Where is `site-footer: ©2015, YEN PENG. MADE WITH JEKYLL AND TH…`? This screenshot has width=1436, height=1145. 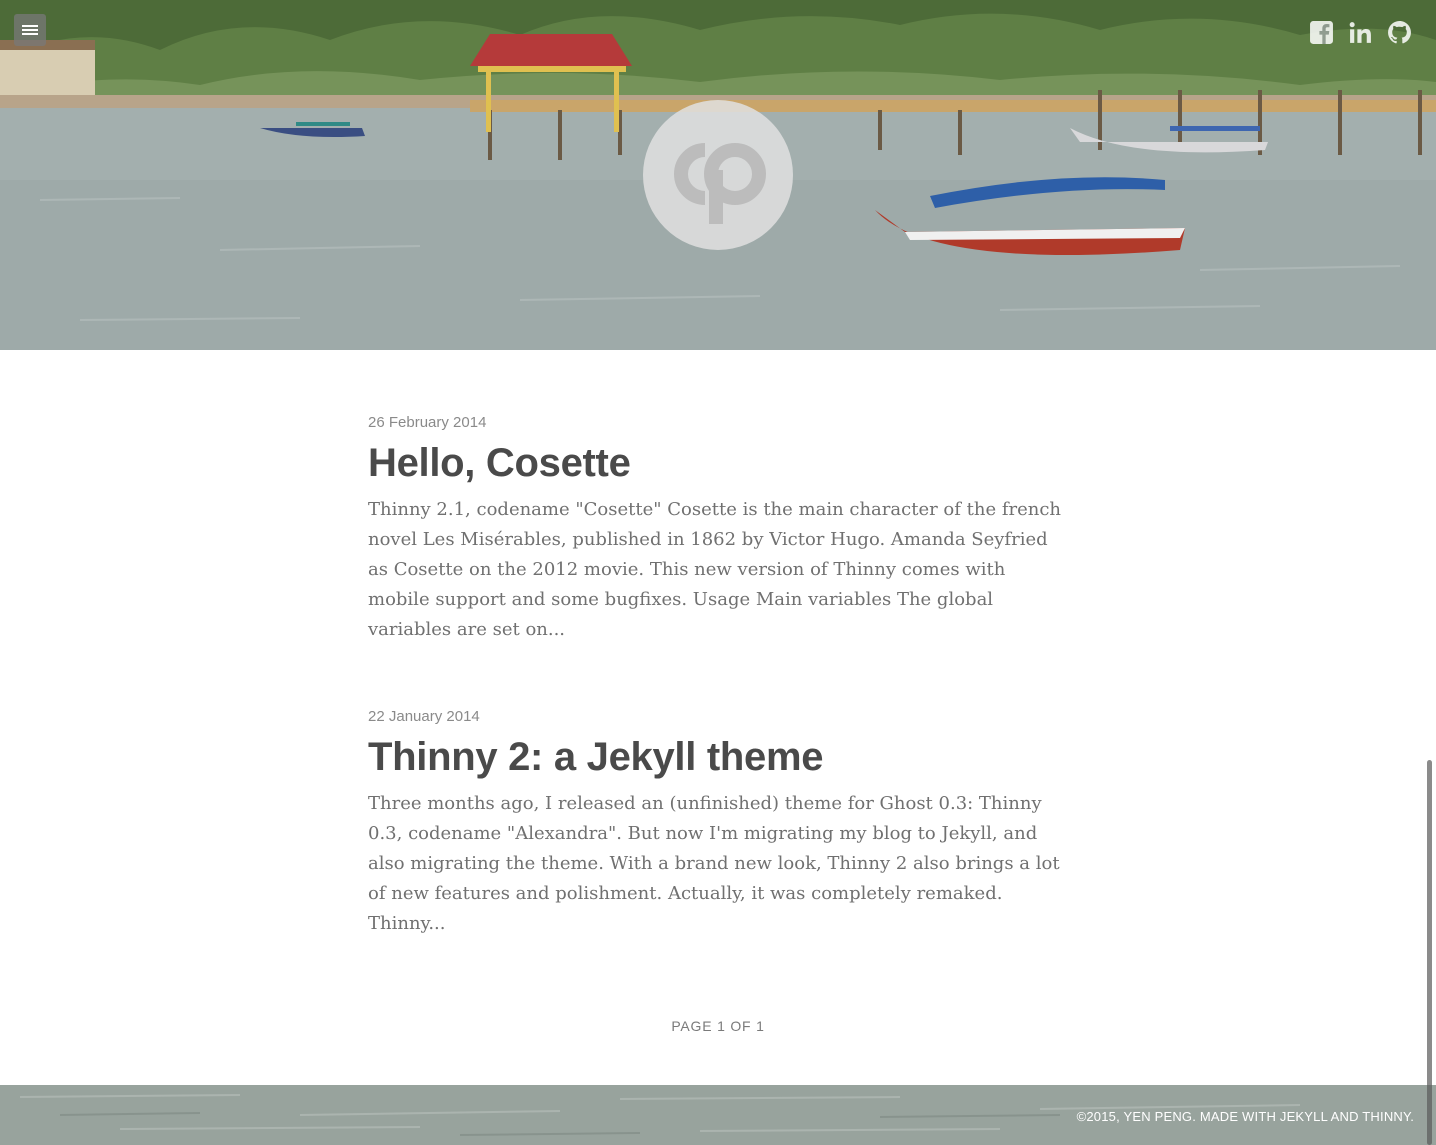
site-footer: ©2015, YEN PENG. MADE WITH JEKYLL AND TH… is located at coordinates (718, 1115).